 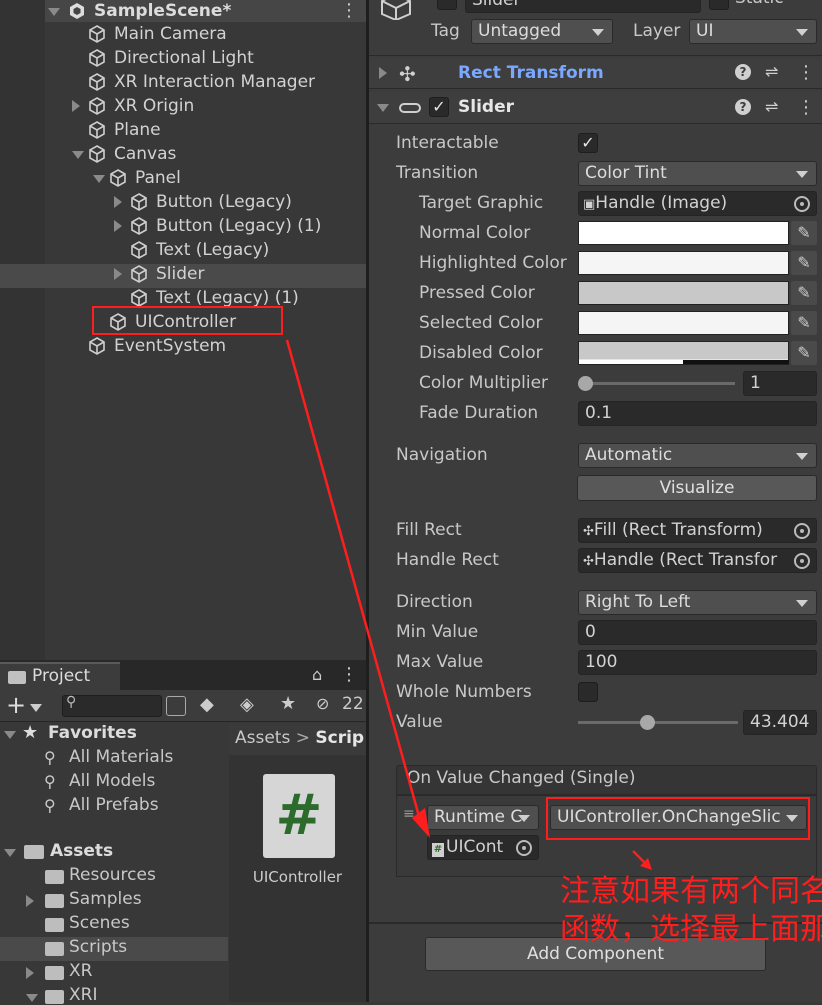 I want to click on script-asset: #, so click(x=299, y=816).